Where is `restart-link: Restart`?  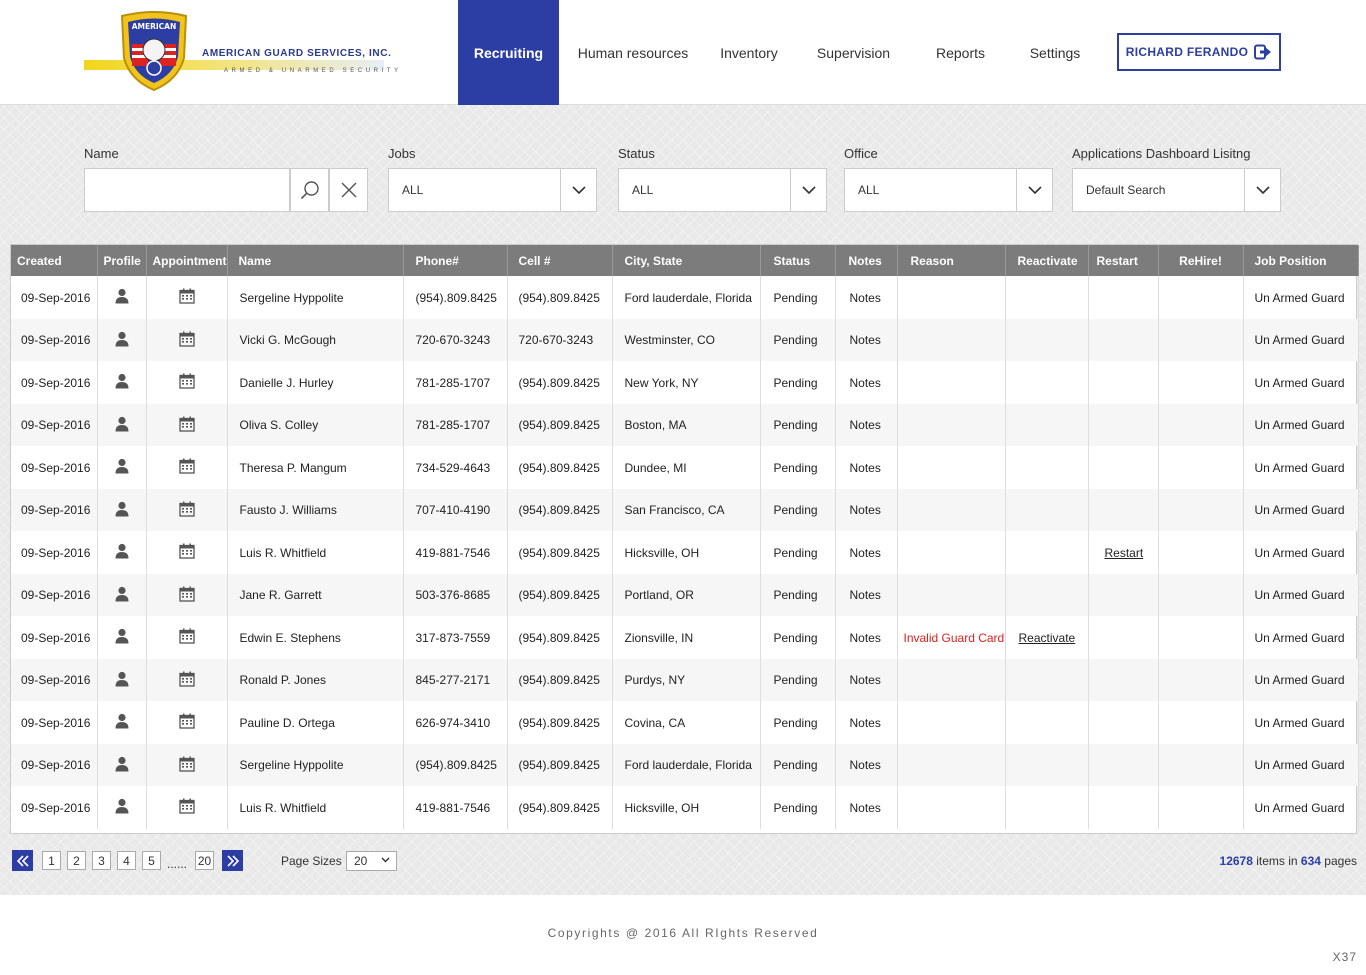
restart-link: Restart is located at coordinates (1124, 553).